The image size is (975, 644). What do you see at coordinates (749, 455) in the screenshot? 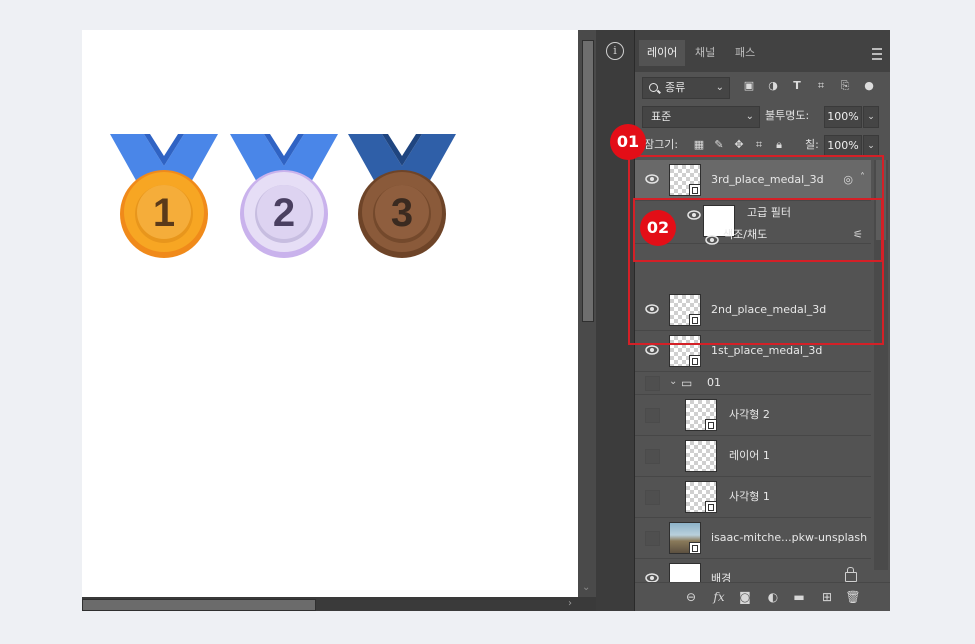
I see `layer-name: 레이어 1` at bounding box center [749, 455].